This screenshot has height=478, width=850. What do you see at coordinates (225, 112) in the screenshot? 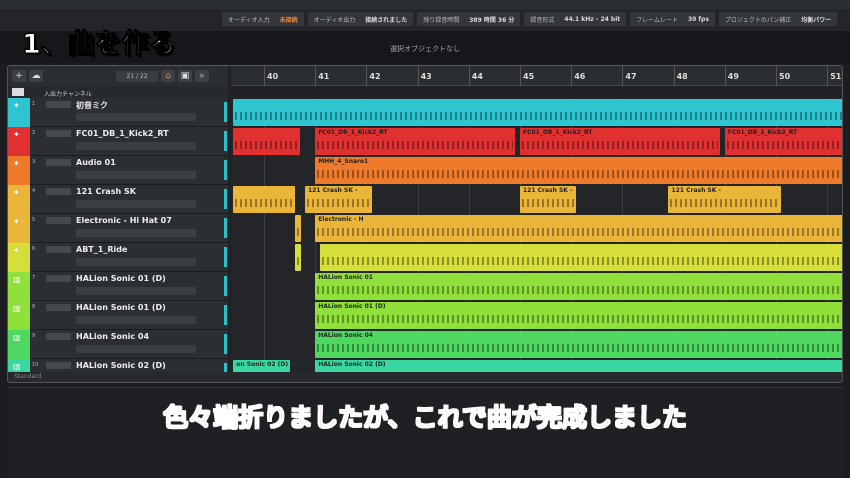
I see `level-meter` at bounding box center [225, 112].